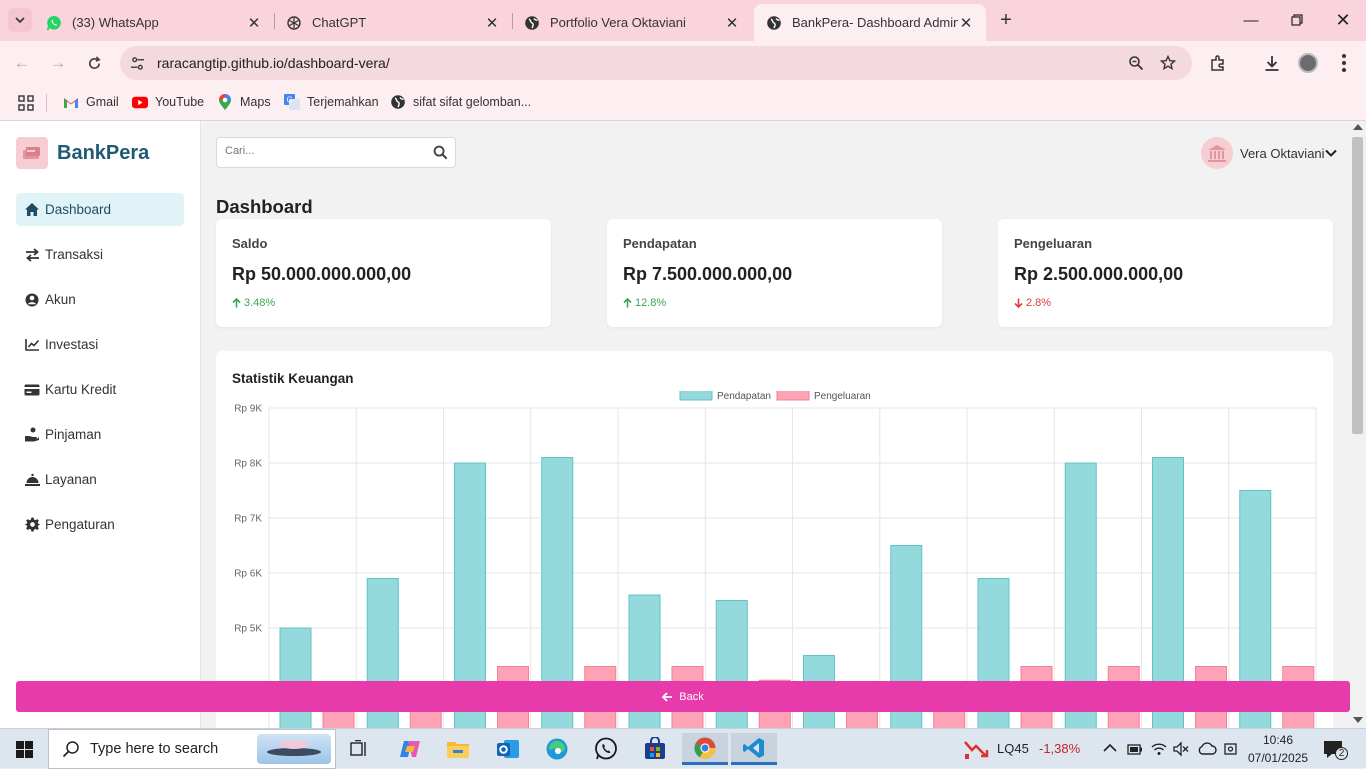 The width and height of the screenshot is (1366, 769). What do you see at coordinates (248, 464) in the screenshot?
I see `y-tick-label: Rp 8K` at bounding box center [248, 464].